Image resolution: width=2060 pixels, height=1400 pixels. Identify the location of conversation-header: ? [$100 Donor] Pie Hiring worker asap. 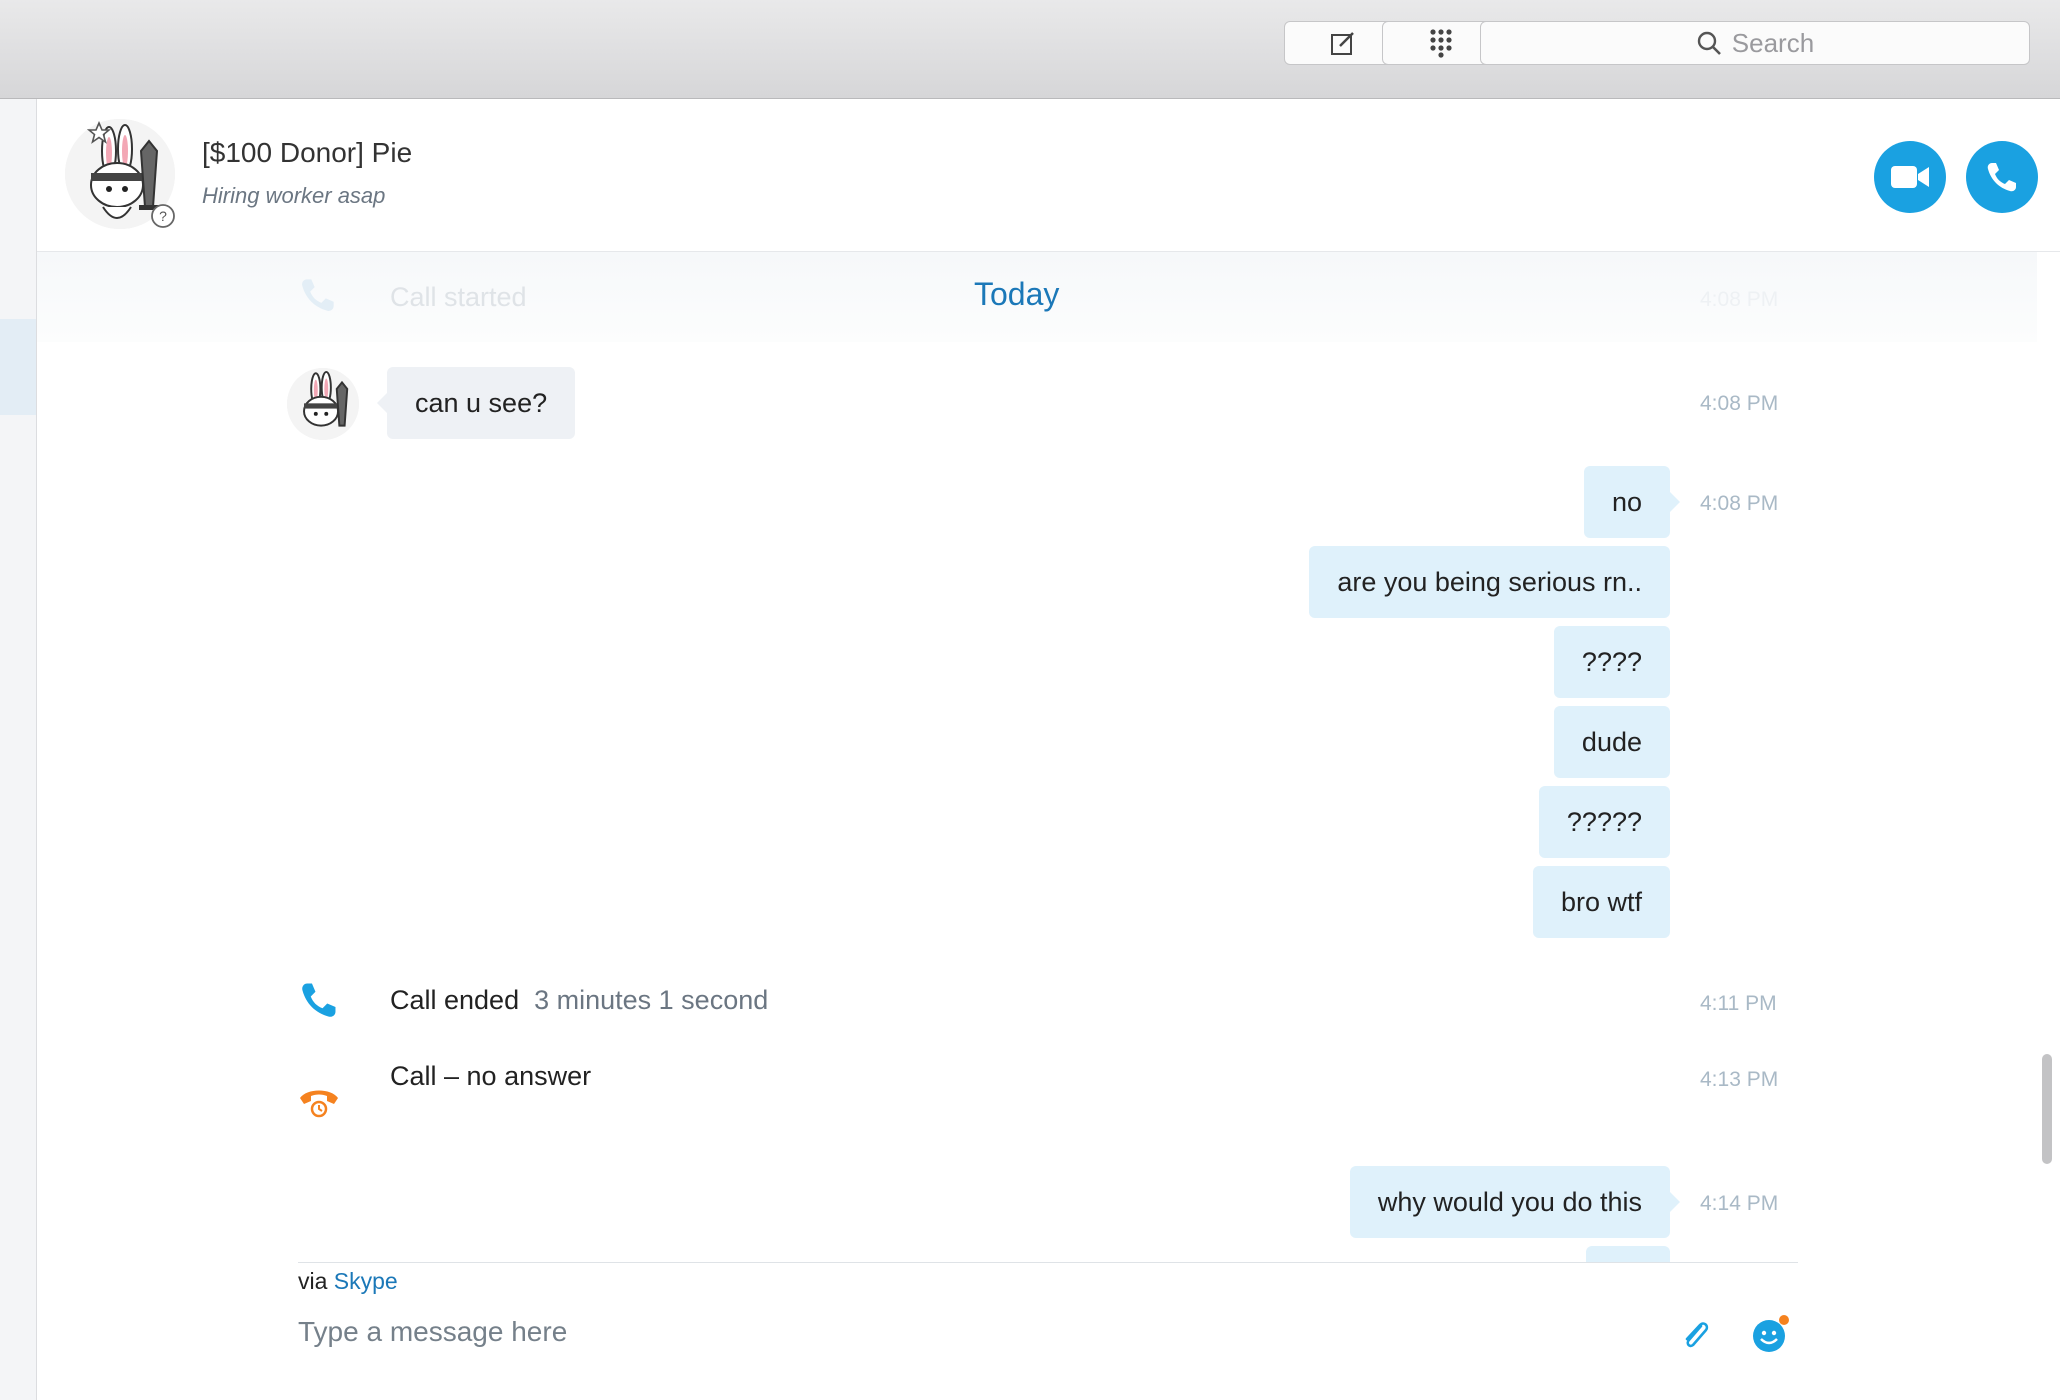
(1048, 175).